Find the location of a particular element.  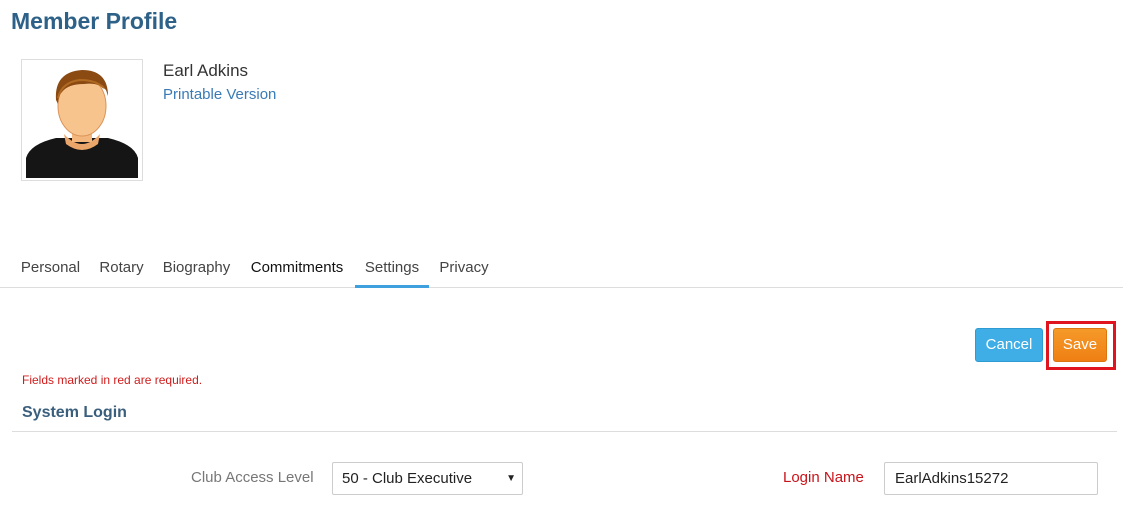

avatar is located at coordinates (82, 120).